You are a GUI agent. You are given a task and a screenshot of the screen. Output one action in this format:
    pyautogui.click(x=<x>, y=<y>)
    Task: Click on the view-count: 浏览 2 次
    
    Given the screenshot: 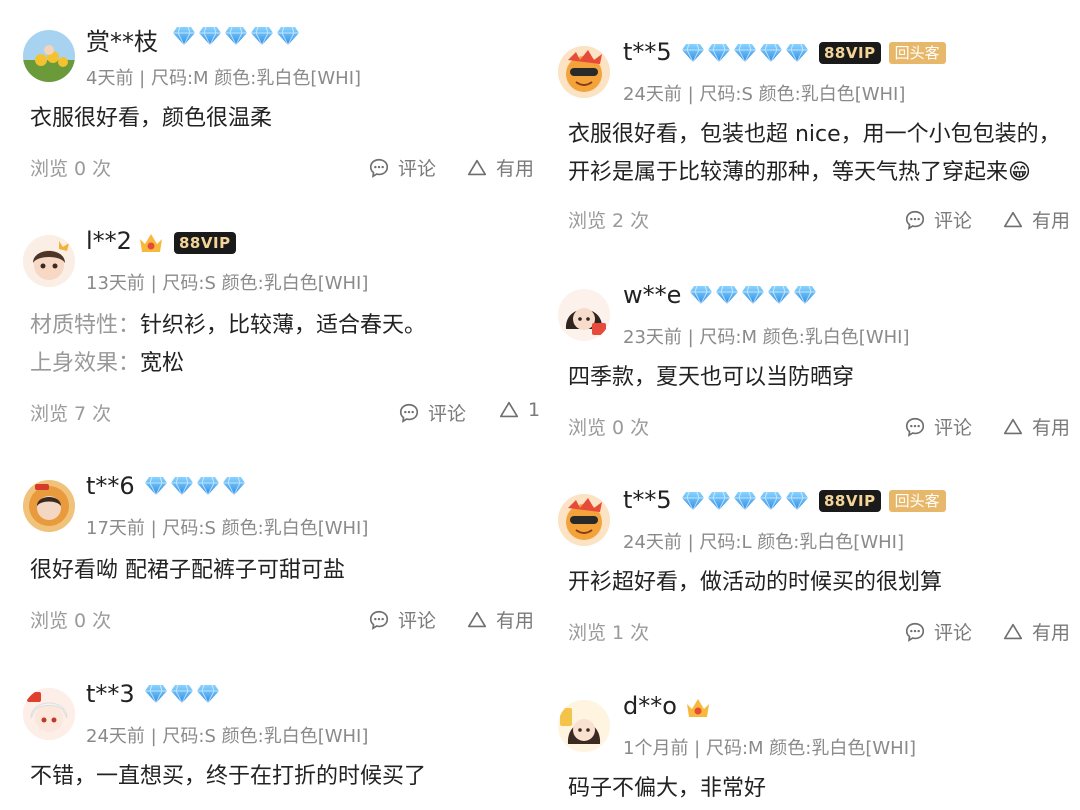 What is the action you would take?
    pyautogui.click(x=609, y=221)
    